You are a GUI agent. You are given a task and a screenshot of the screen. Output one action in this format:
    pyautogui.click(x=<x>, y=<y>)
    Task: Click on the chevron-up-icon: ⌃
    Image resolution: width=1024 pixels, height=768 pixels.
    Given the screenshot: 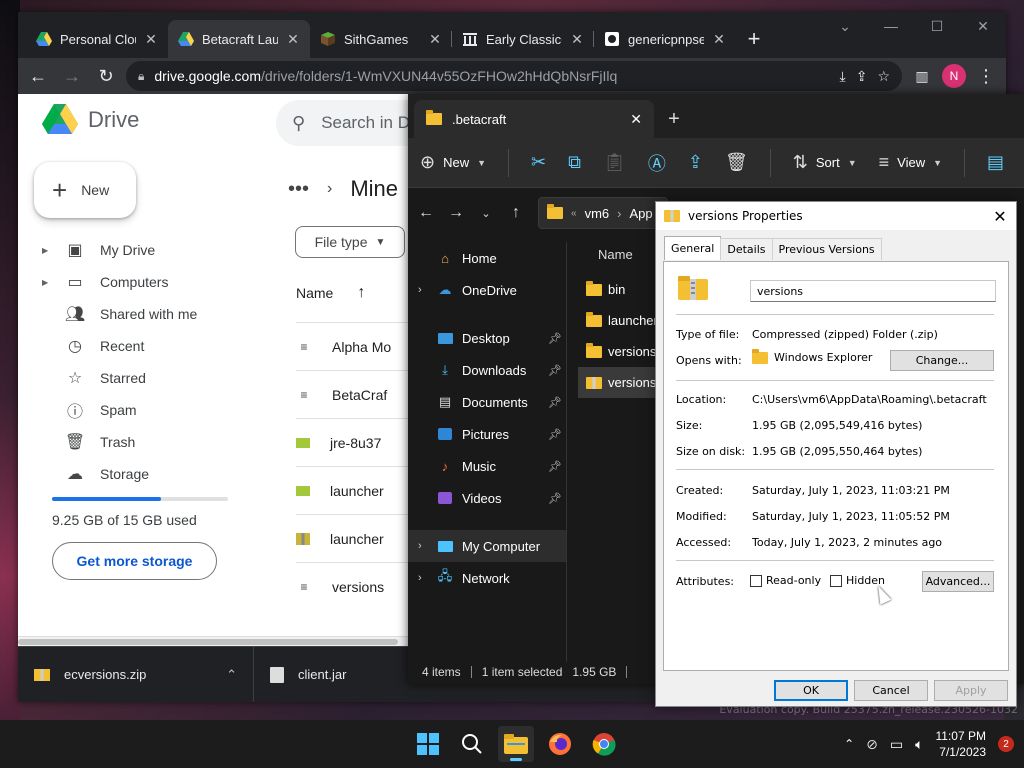 What is the action you would take?
    pyautogui.click(x=231, y=675)
    